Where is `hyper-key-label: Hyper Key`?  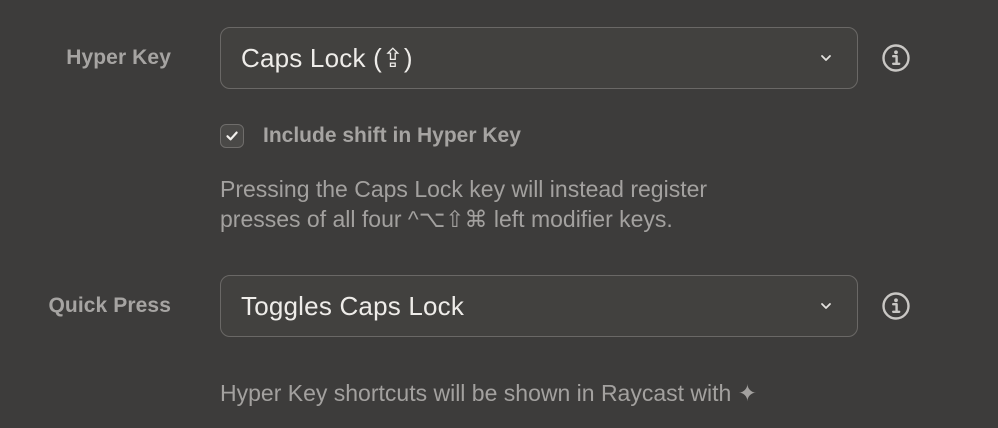
hyper-key-label: Hyper Key is located at coordinates (118, 57).